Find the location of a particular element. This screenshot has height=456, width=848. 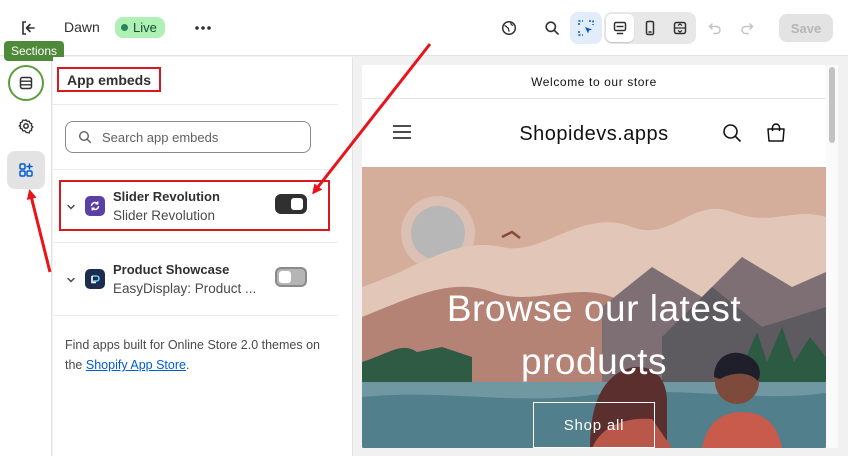

product-showcase-toggle is located at coordinates (291, 277).